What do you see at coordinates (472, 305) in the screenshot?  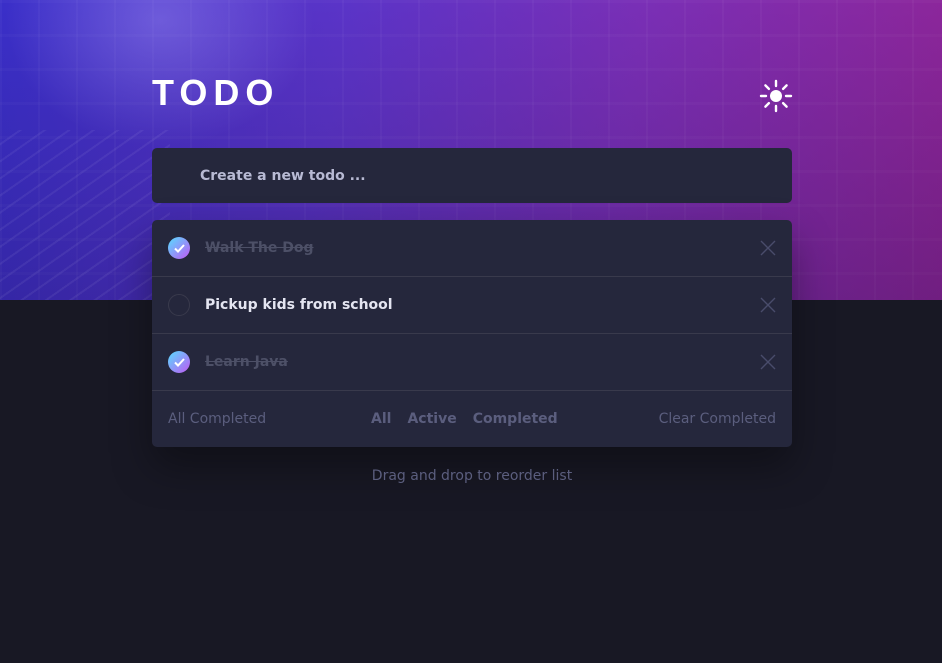 I see `todo-item: Pickup kids from school` at bounding box center [472, 305].